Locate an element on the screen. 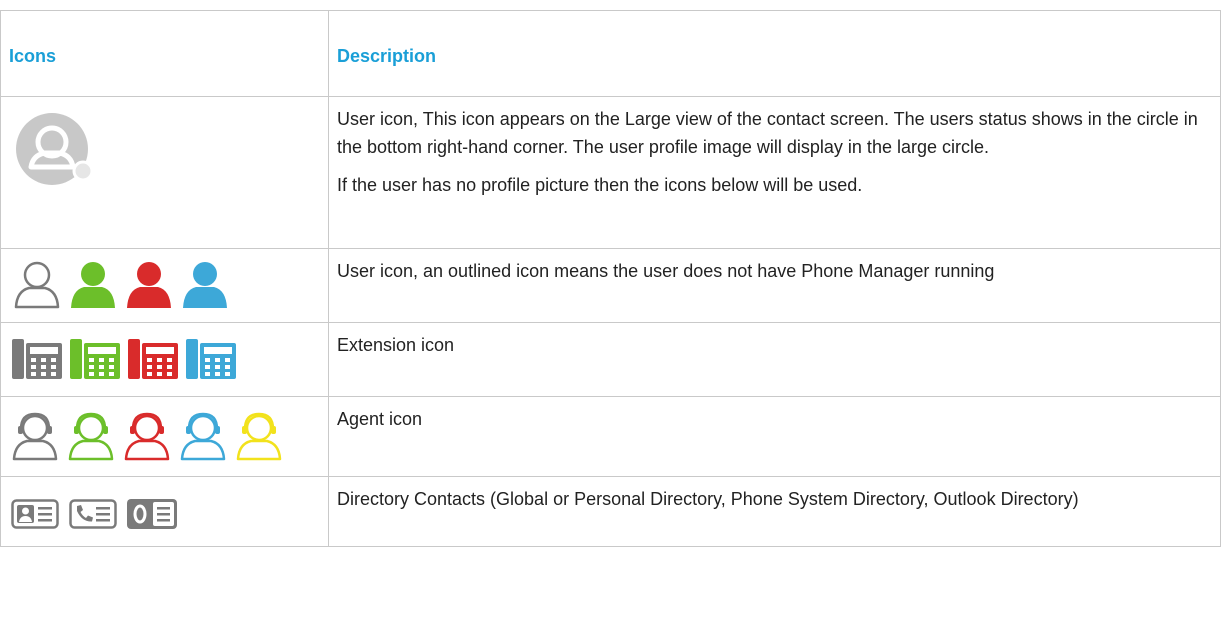  user-profile-avatar-icon is located at coordinates (55, 149).